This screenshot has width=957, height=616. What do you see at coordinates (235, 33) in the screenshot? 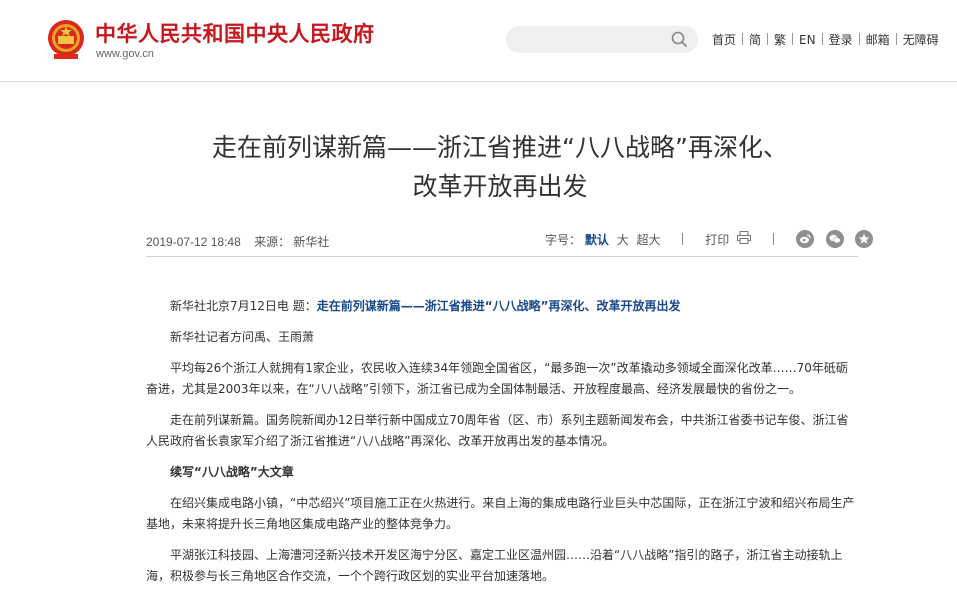
I see `site-title: 中华人民共和国中央人民政府` at bounding box center [235, 33].